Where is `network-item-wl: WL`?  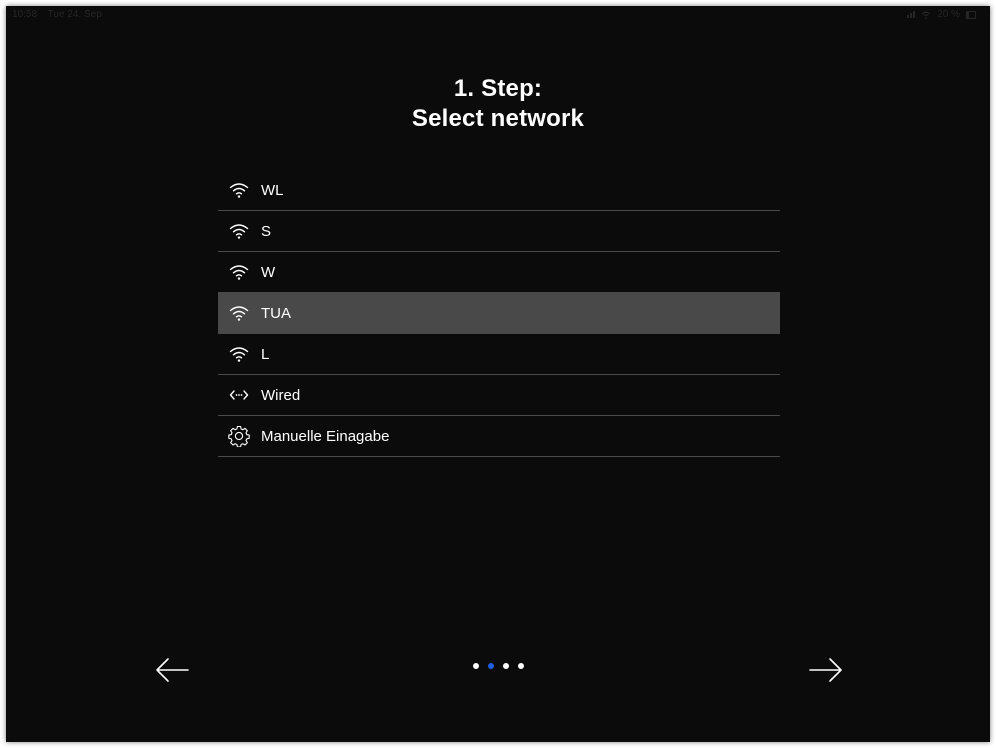
network-item-wl: WL is located at coordinates (499, 190).